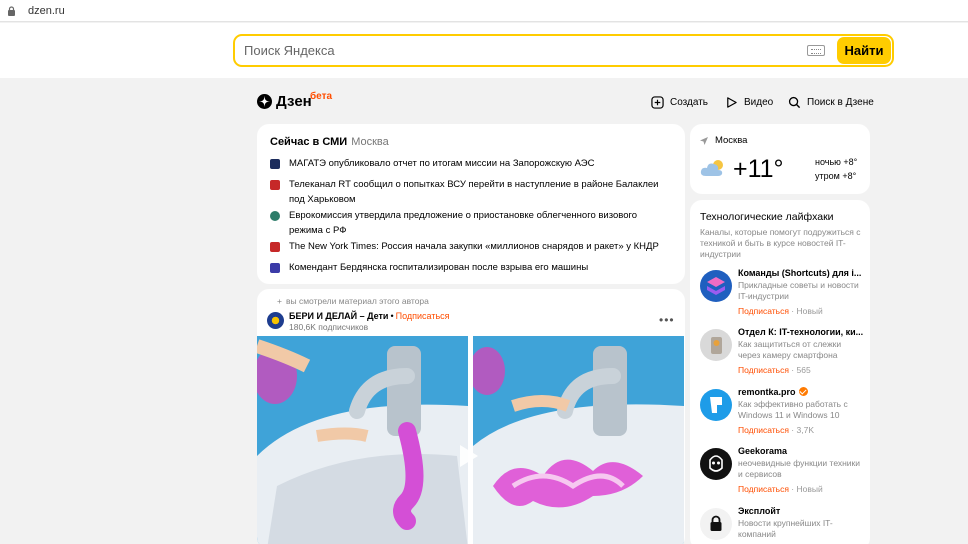  Describe the element at coordinates (264, 101) in the screenshot. I see `dzen-star-icon` at that location.